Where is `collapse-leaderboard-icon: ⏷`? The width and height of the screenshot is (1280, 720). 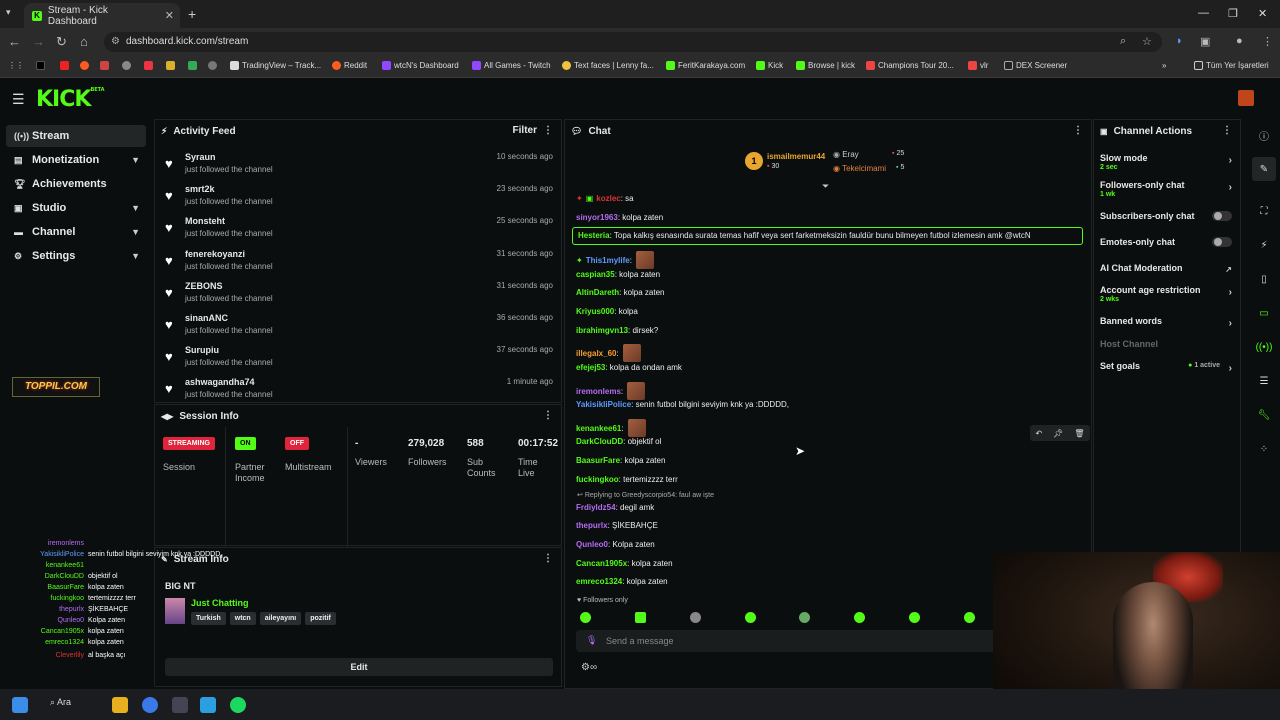
collapse-leaderboard-icon: ⏷ is located at coordinates (825, 186).